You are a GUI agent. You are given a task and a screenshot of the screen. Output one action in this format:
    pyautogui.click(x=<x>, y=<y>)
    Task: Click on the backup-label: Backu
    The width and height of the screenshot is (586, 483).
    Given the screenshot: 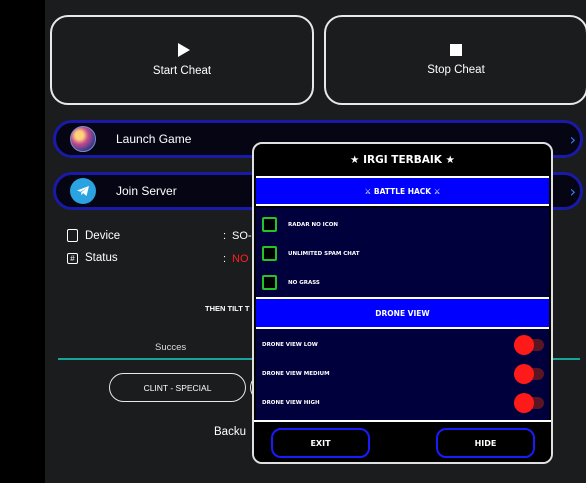 What is the action you would take?
    pyautogui.click(x=230, y=432)
    